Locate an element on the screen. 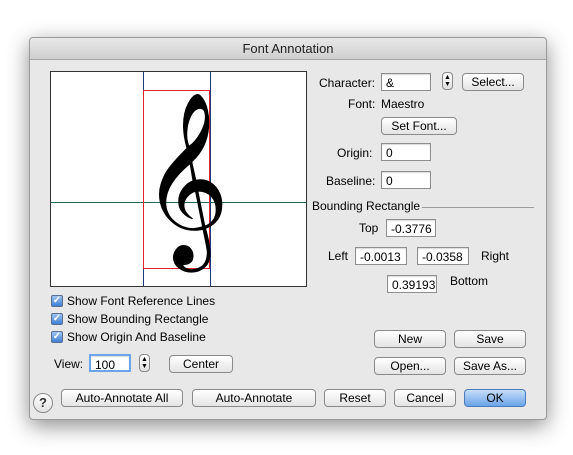 This screenshot has height=455, width=573. help-button: ? is located at coordinates (43, 403).